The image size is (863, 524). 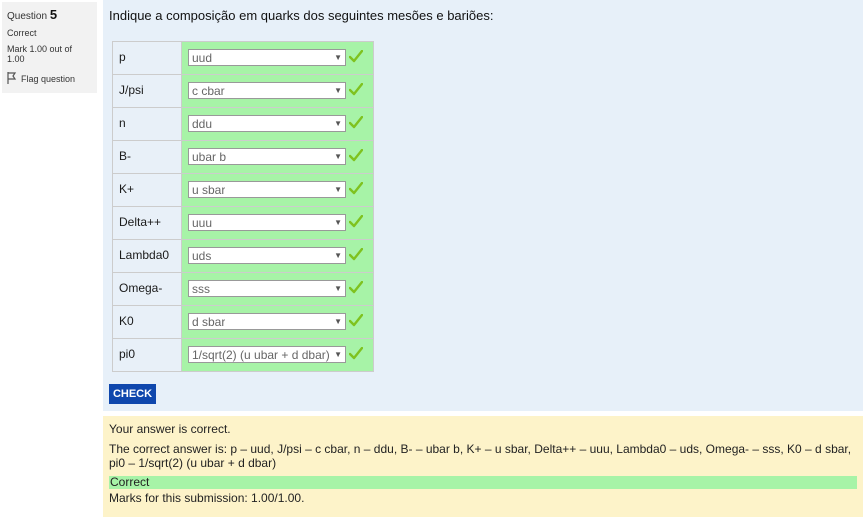 I want to click on answer-select-value: c cbar, so click(x=208, y=90).